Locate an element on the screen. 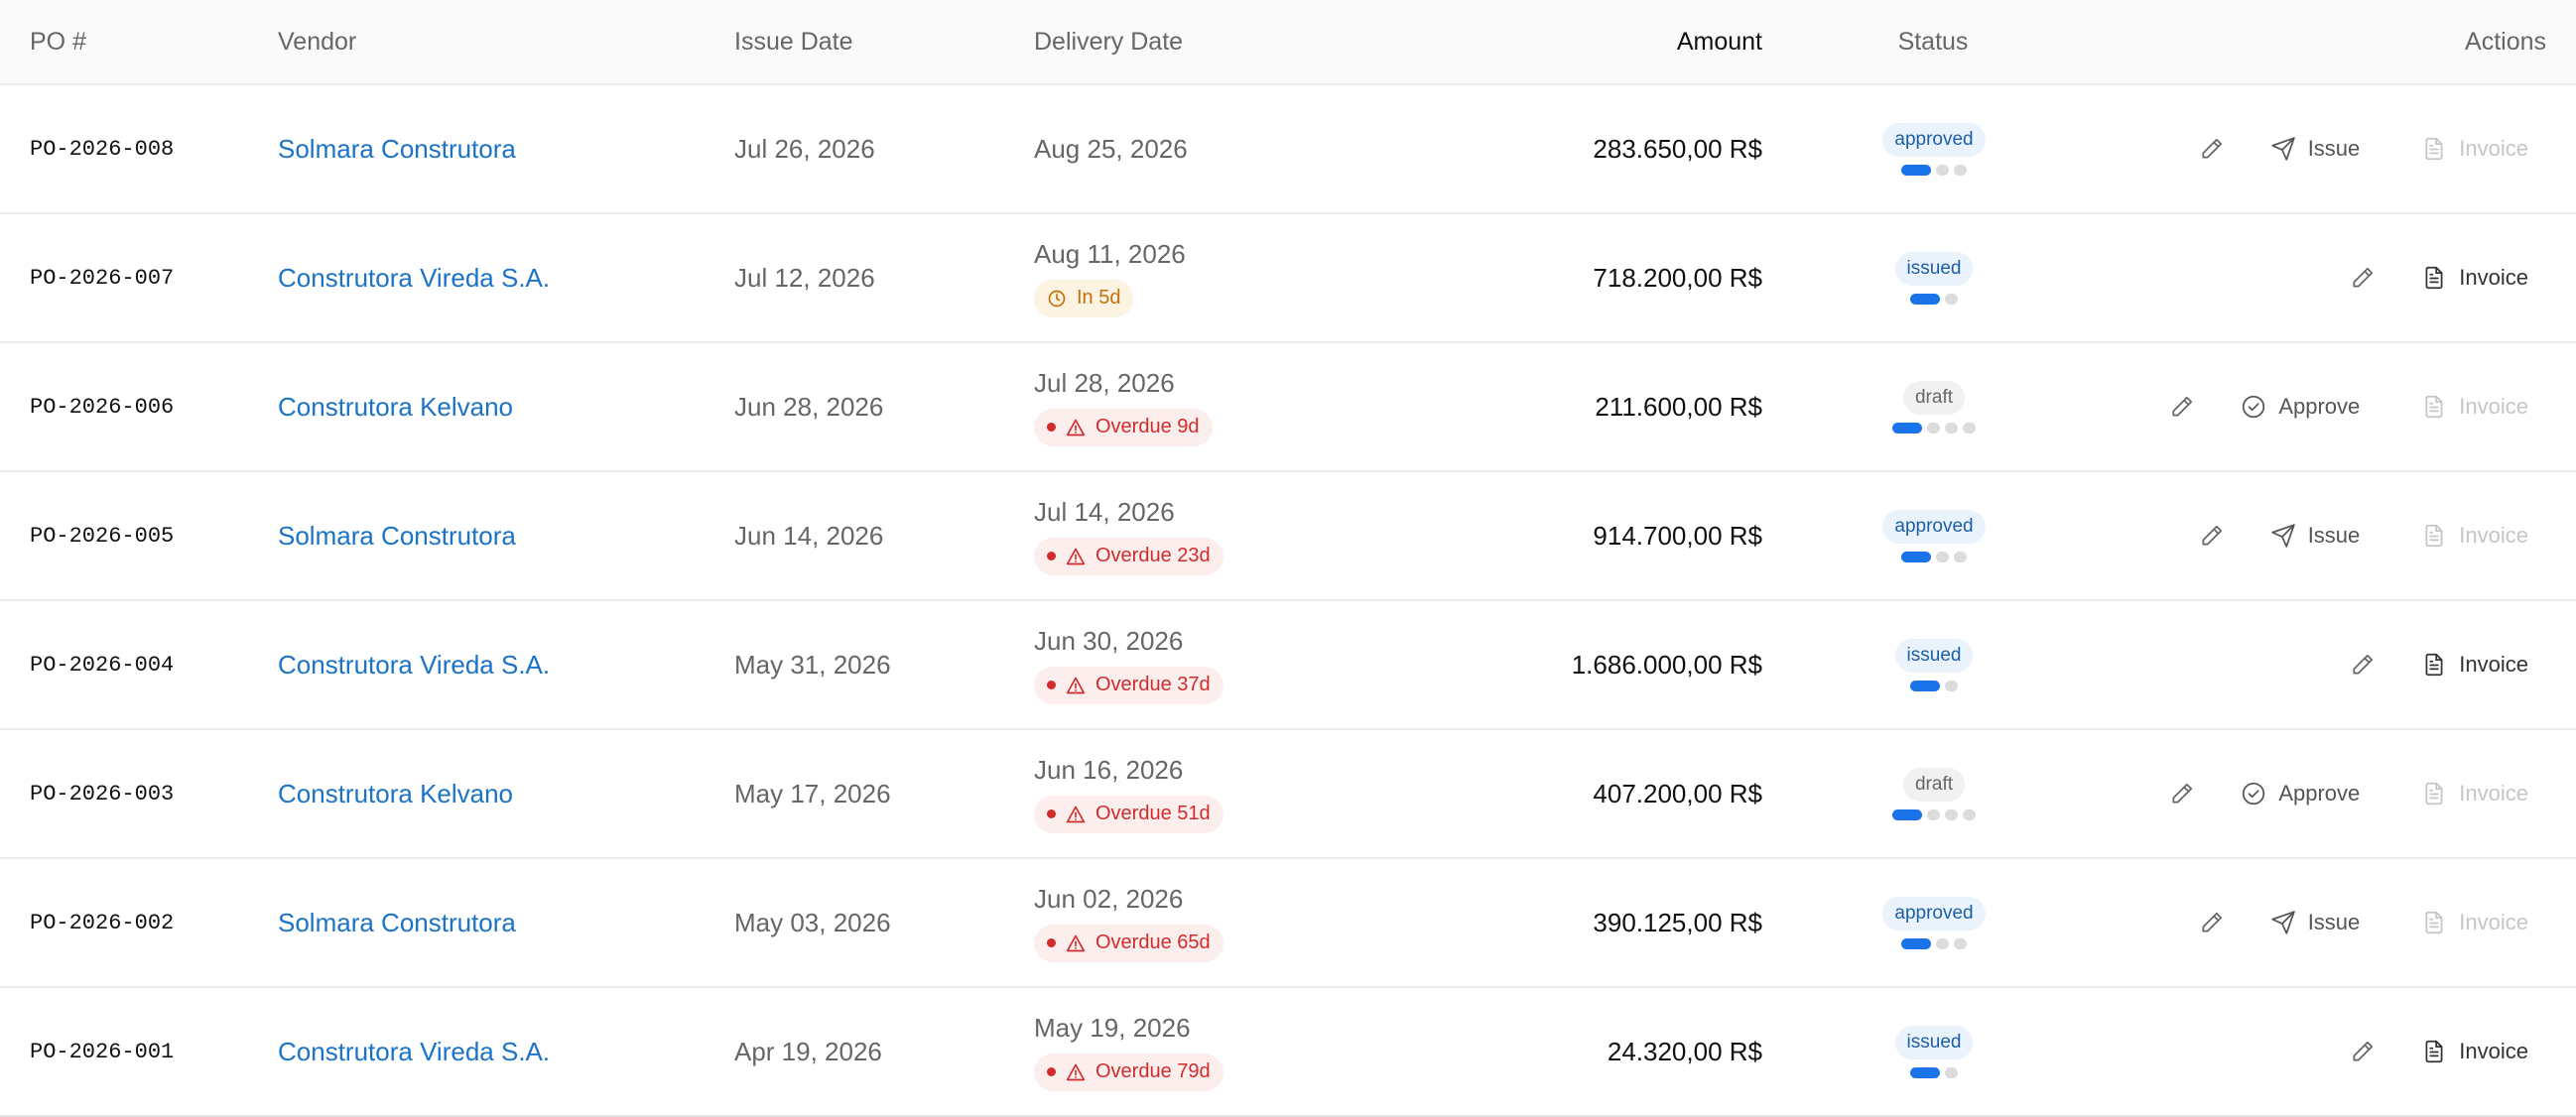  status-badge: issued is located at coordinates (1934, 1042).